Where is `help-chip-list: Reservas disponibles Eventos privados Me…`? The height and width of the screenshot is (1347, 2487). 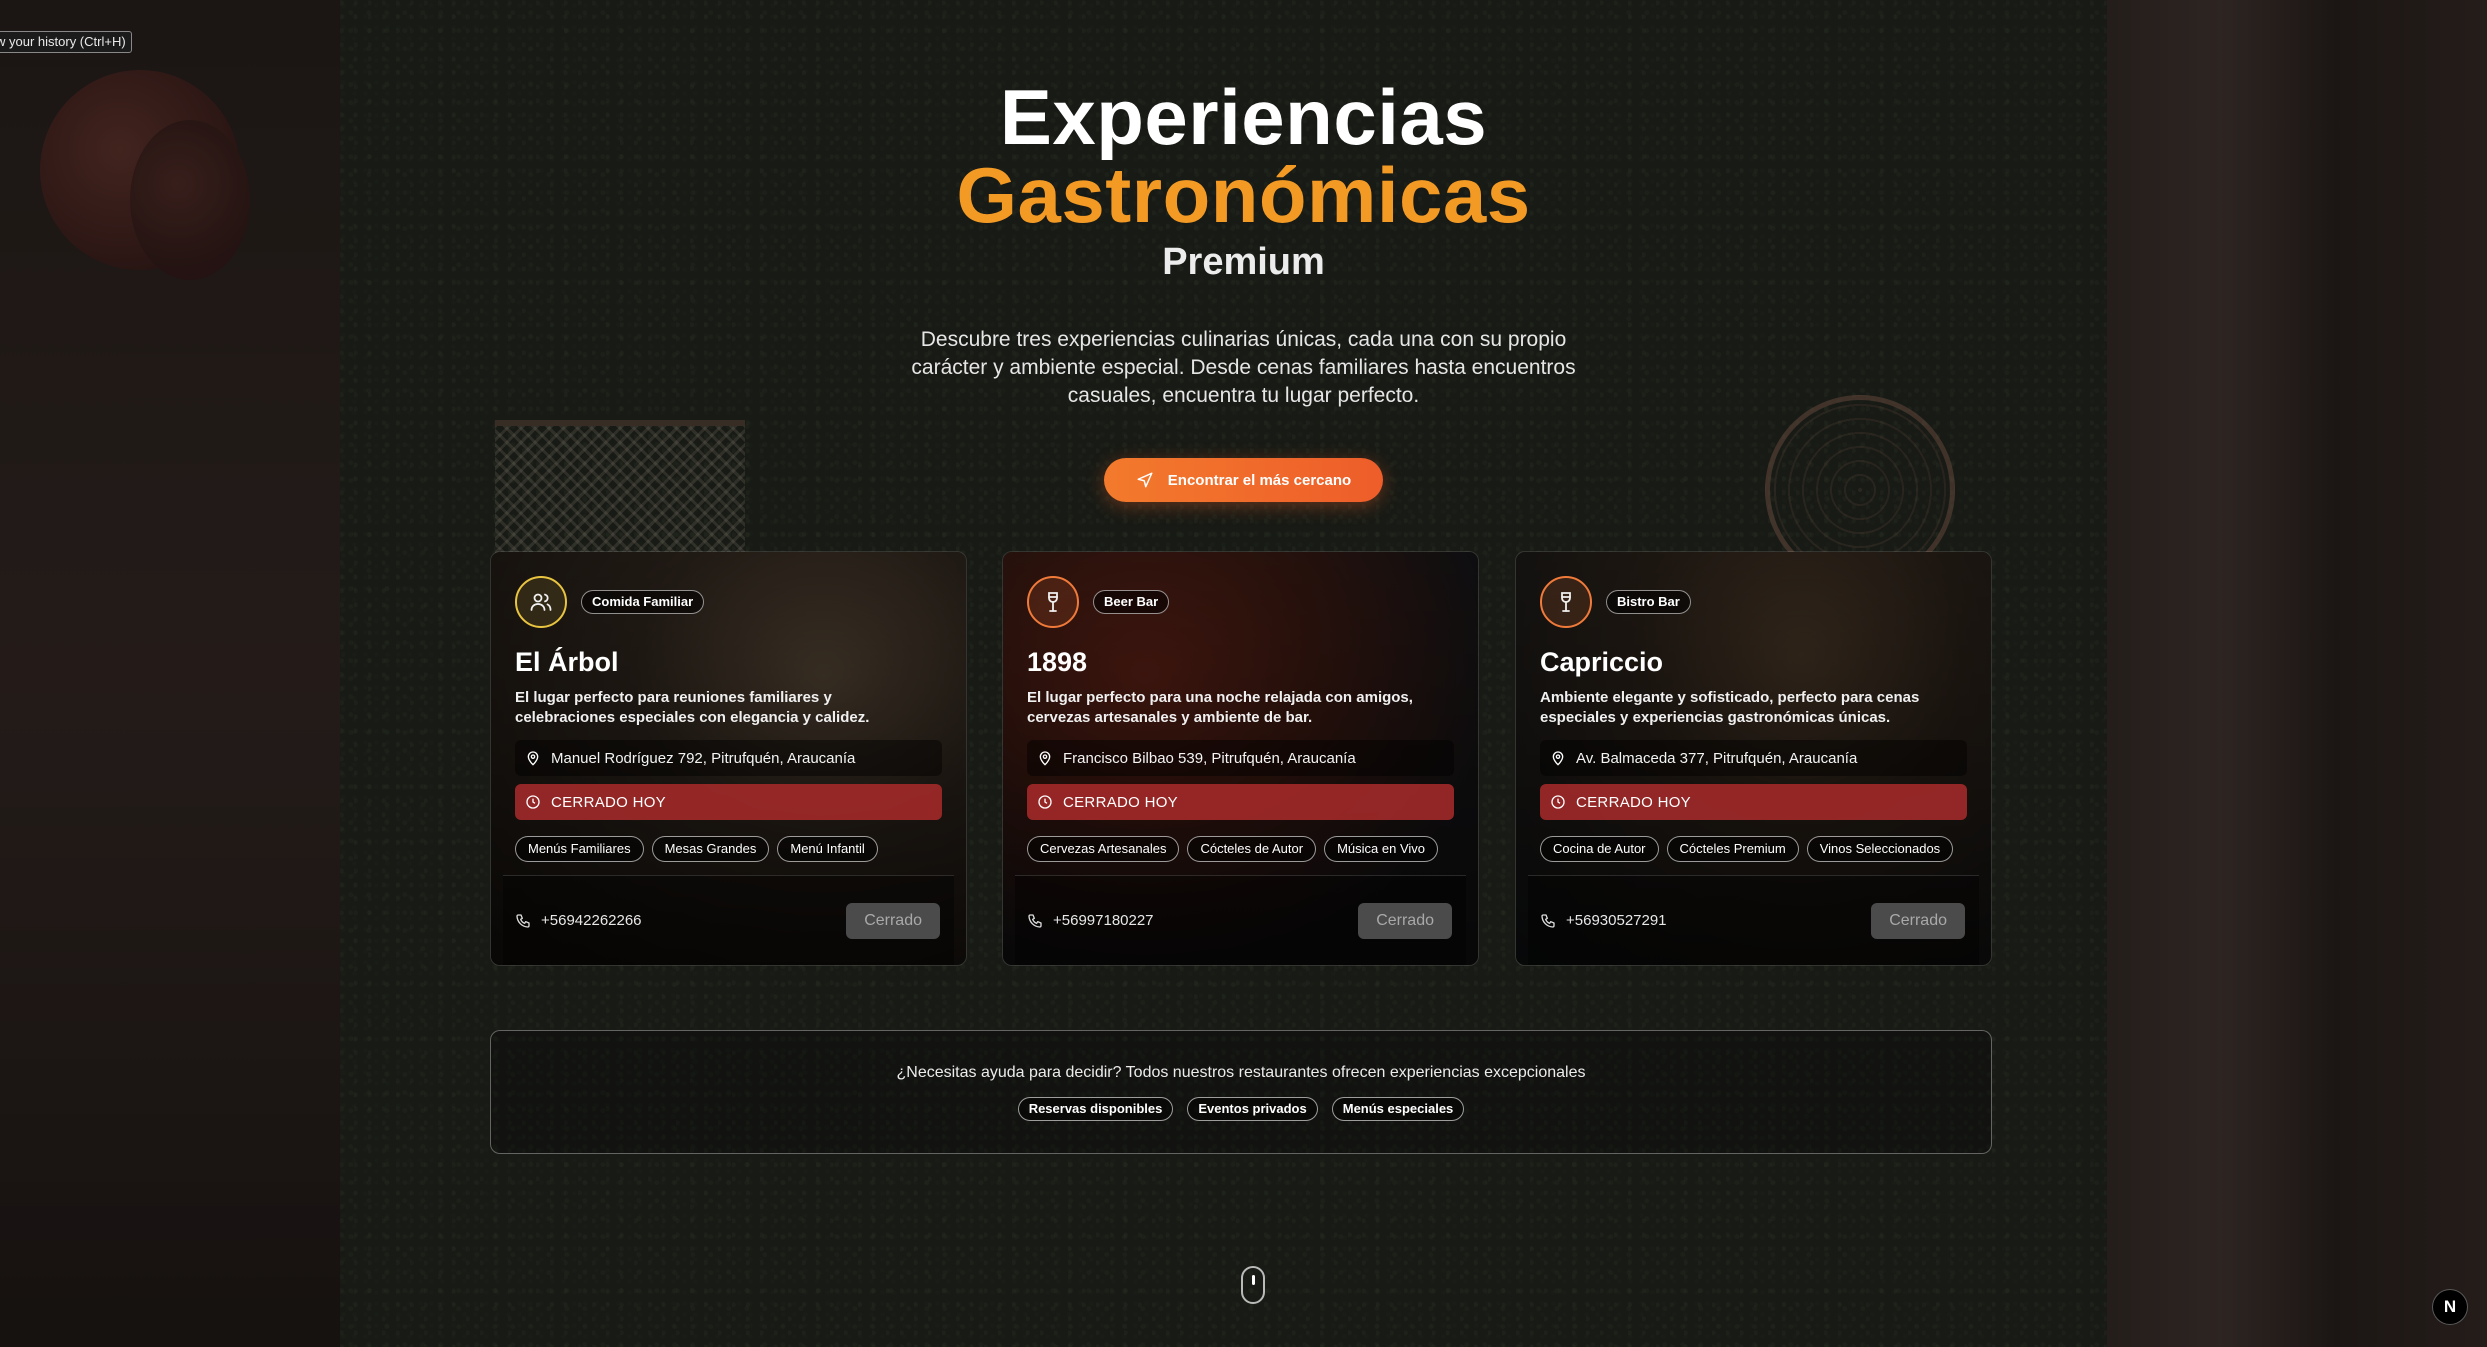 help-chip-list: Reservas disponibles Eventos privados Me… is located at coordinates (1241, 1109).